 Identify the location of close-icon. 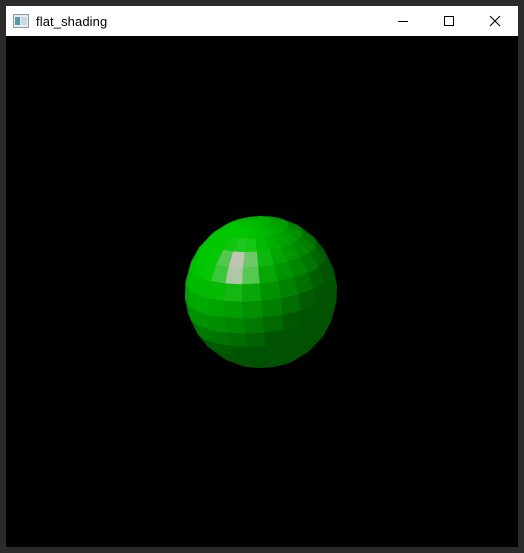
(495, 21).